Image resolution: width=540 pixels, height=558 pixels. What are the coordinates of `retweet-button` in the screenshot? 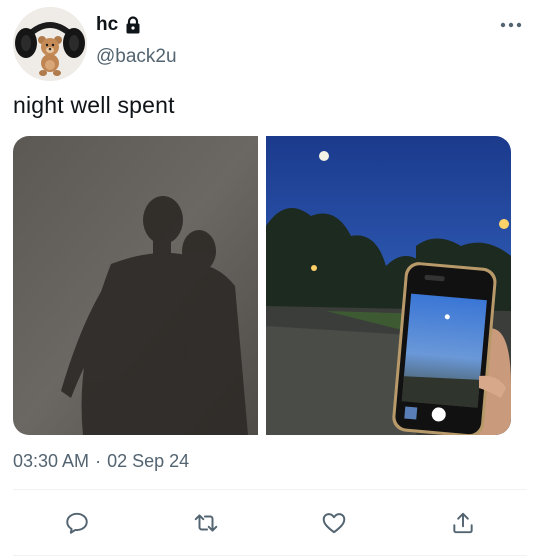 It's located at (206, 523).